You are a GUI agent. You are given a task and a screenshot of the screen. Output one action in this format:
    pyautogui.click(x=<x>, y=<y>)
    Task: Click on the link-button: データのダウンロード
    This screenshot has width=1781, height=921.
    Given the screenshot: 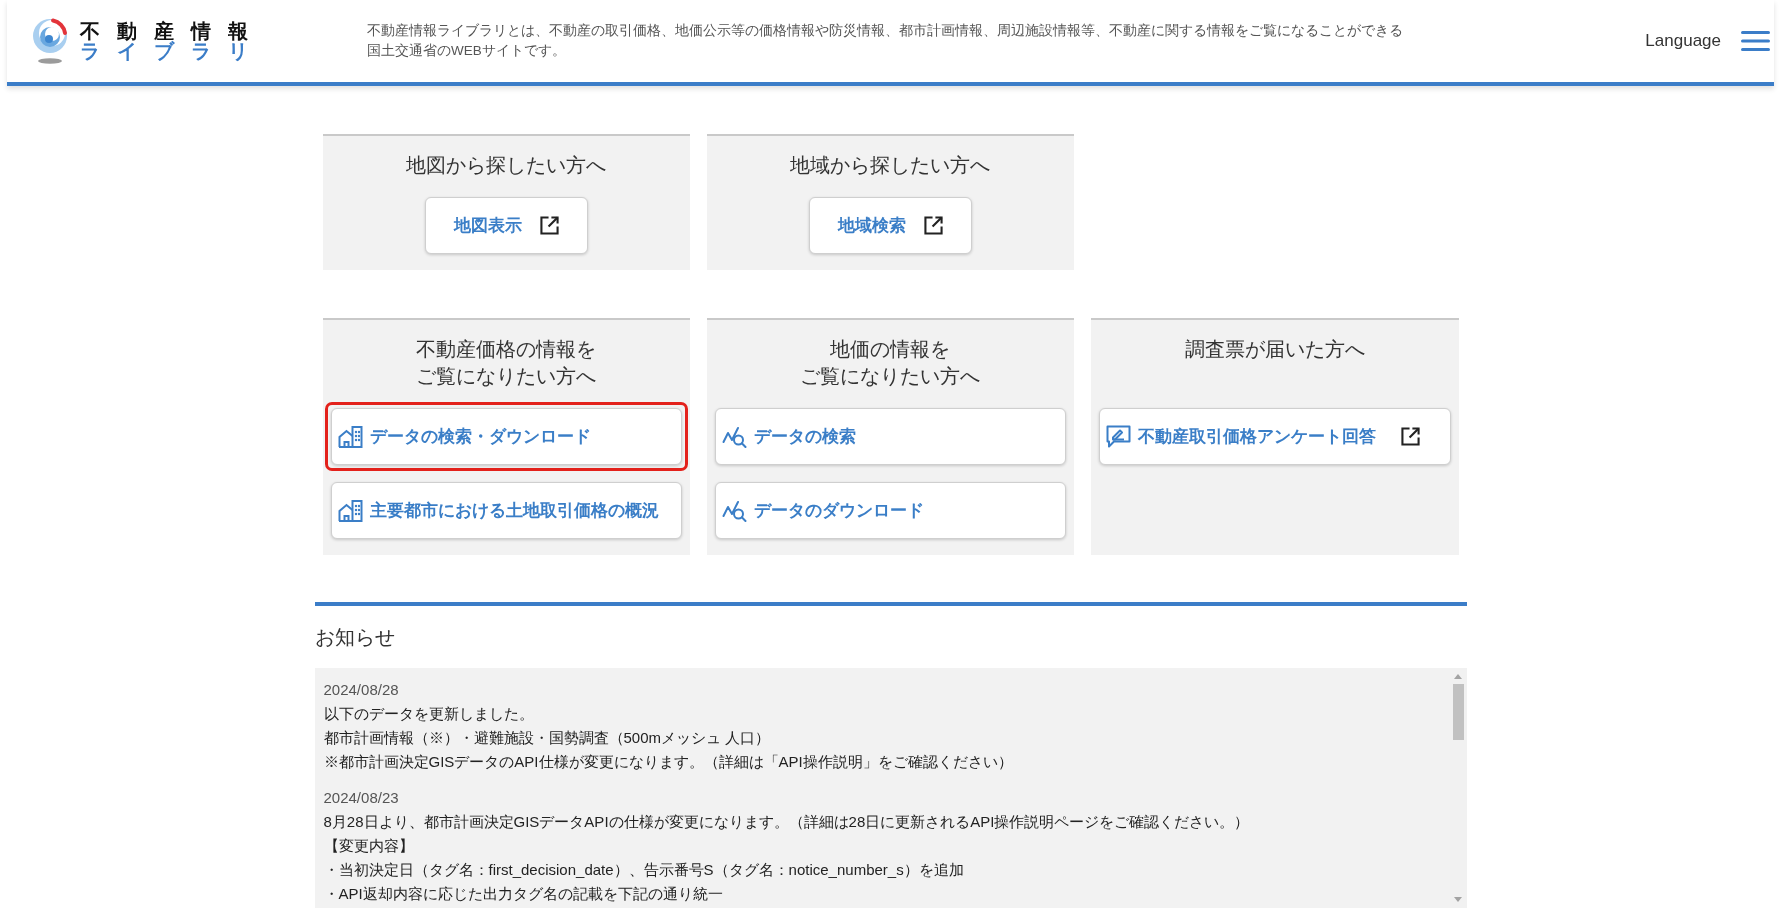 What is the action you would take?
    pyautogui.click(x=890, y=510)
    